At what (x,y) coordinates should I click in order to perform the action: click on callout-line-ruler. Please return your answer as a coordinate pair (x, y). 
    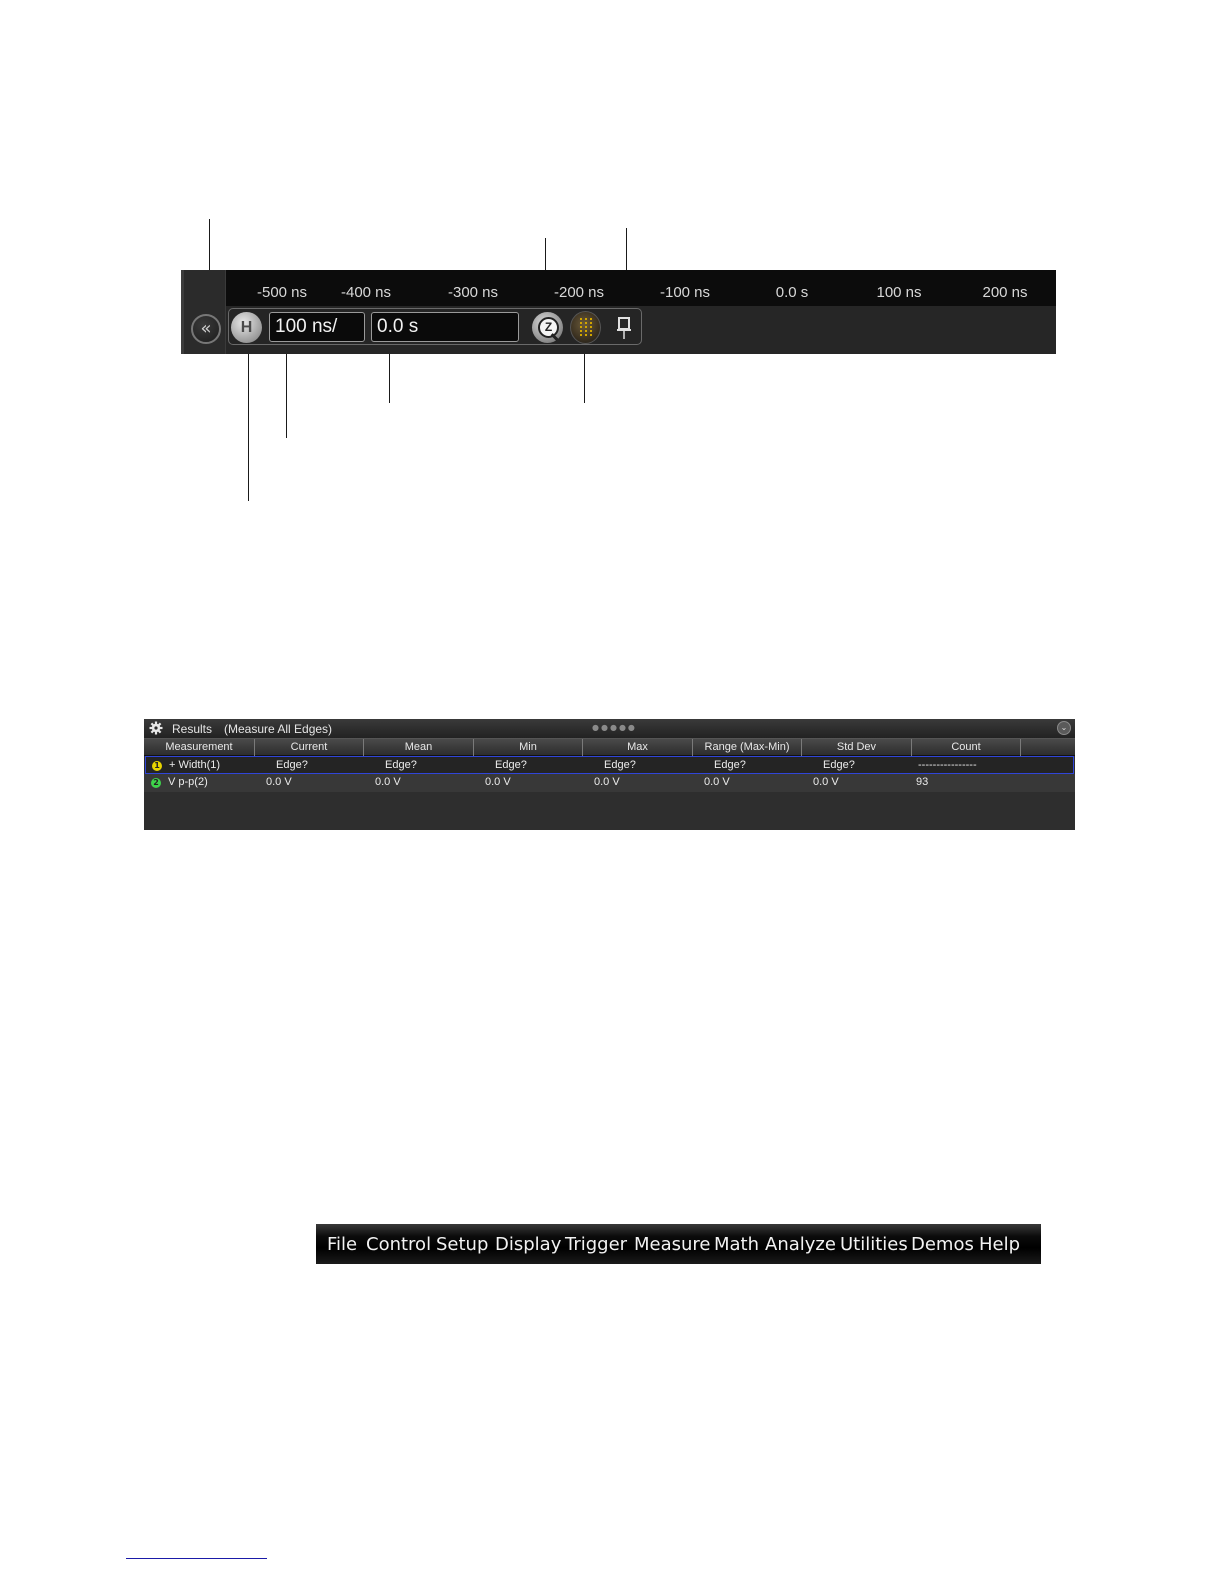
    Looking at the image, I should click on (545, 254).